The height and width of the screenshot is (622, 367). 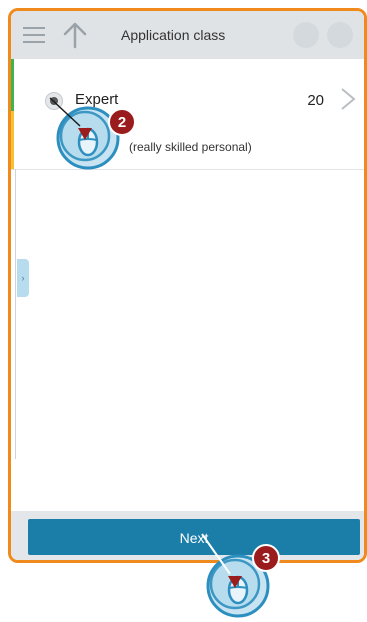 What do you see at coordinates (190, 147) in the screenshot?
I see `item-description: (really skilled personal)` at bounding box center [190, 147].